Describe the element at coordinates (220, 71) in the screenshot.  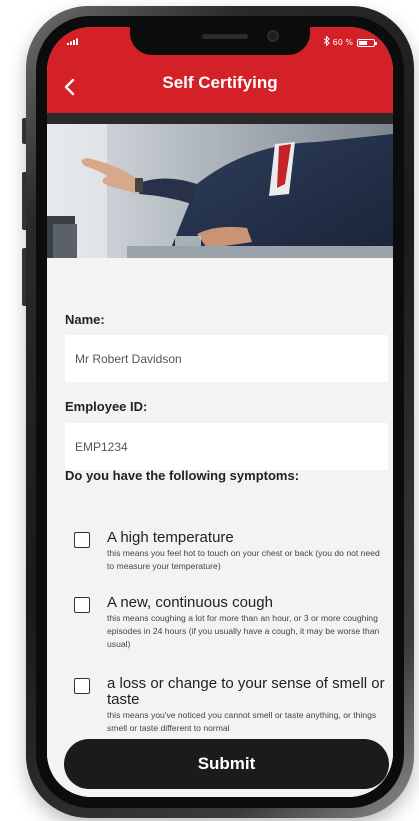
I see `app-header: 60 % Self Certifying` at that location.